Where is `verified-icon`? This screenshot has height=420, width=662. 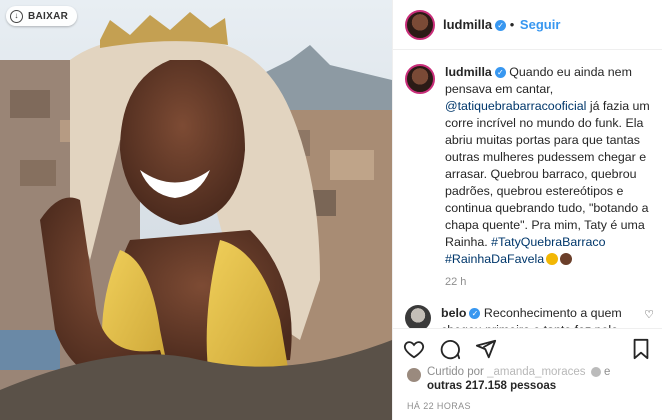
verified-icon is located at coordinates (595, 372).